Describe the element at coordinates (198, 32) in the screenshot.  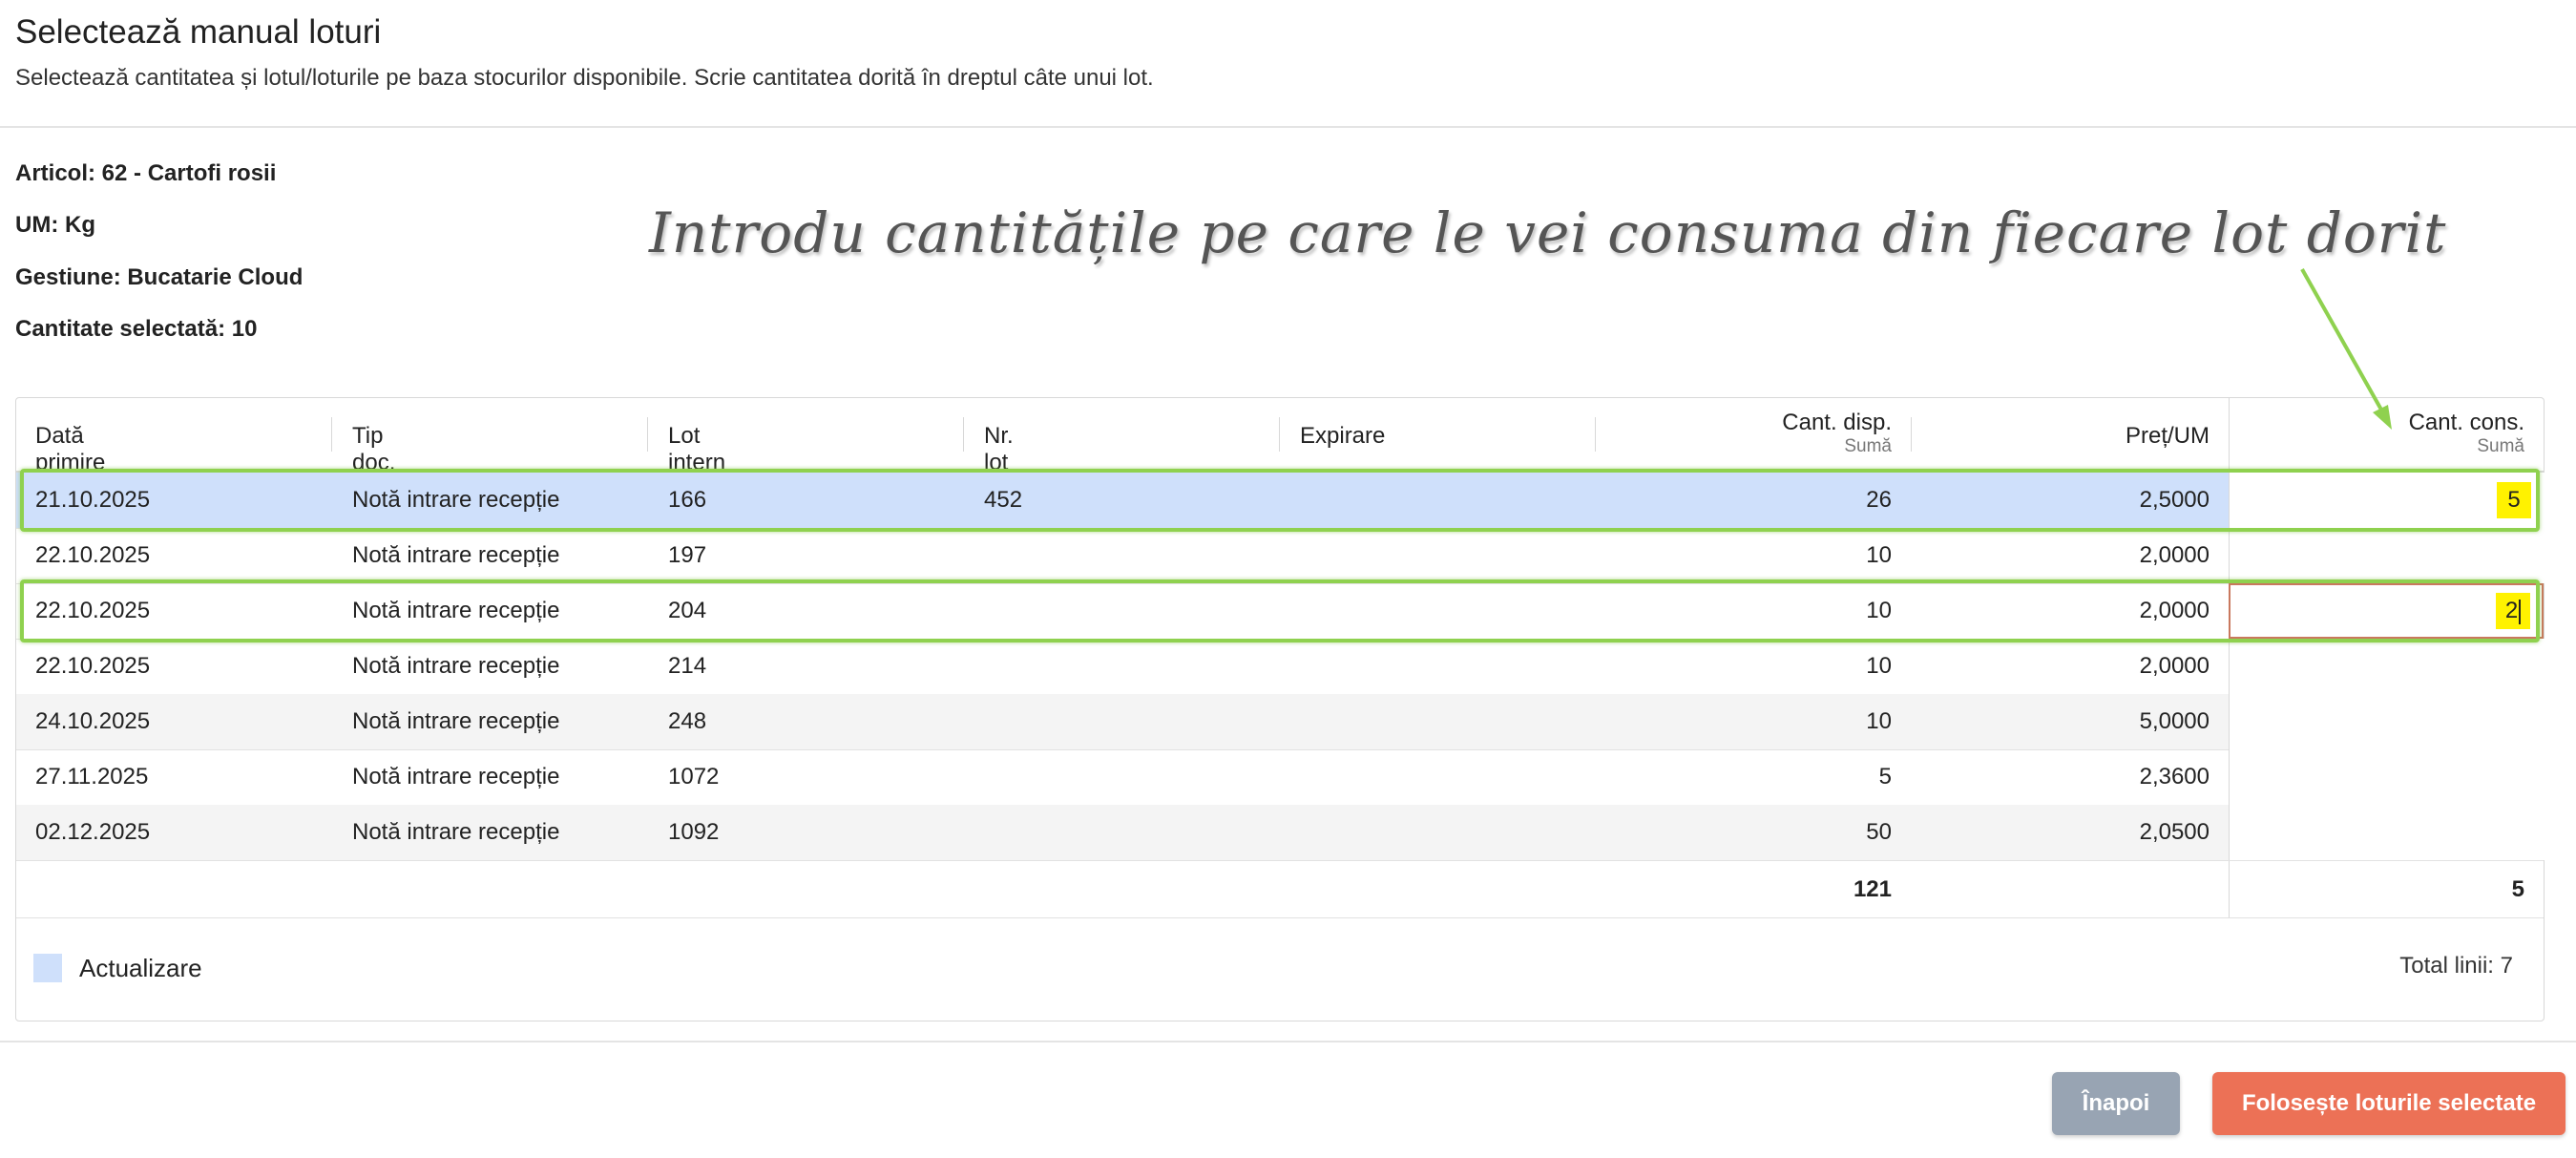
I see `dialog-title: Selectează manual loturi` at that location.